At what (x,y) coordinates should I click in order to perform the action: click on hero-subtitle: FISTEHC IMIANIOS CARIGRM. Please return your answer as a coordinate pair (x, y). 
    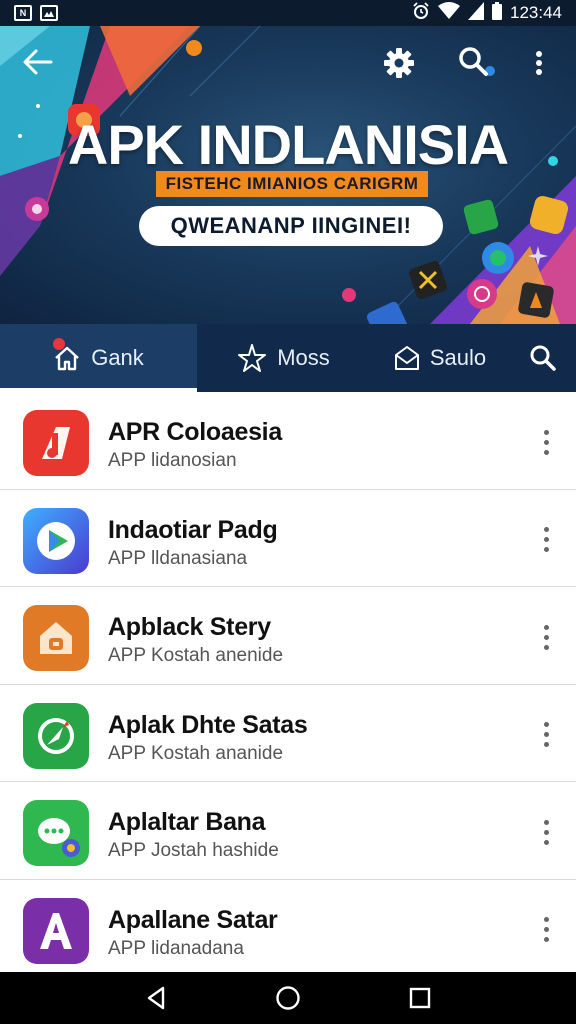
    Looking at the image, I should click on (292, 184).